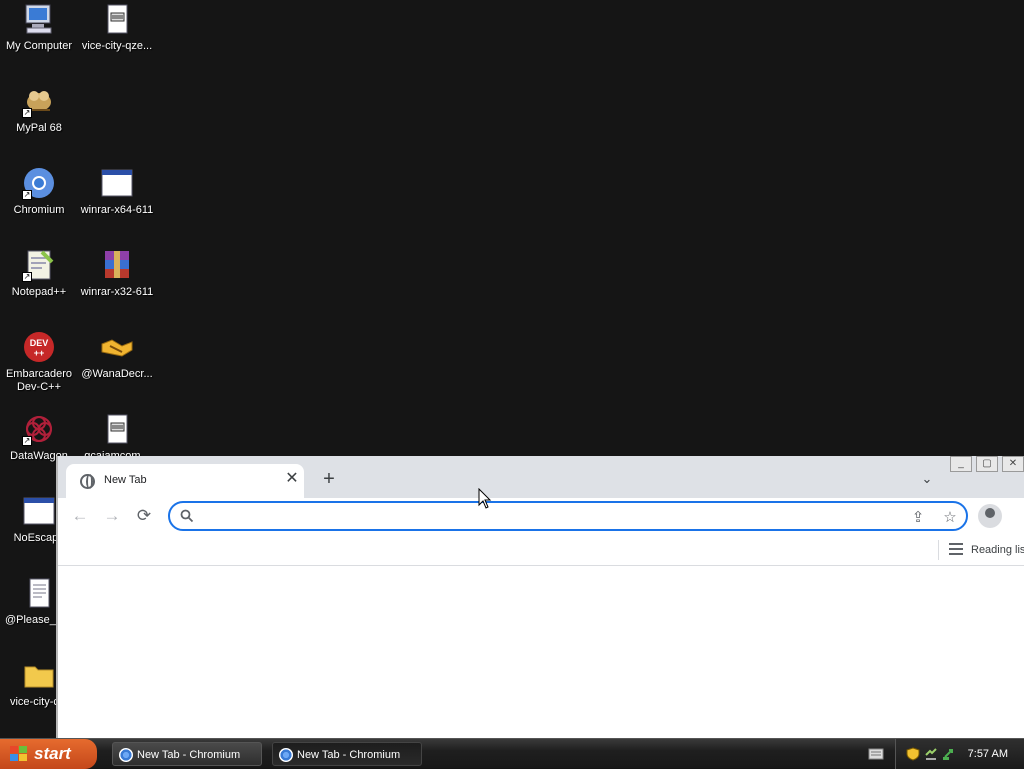 The height and width of the screenshot is (769, 1024). What do you see at coordinates (125, 480) in the screenshot?
I see `tab-title: New Tab` at bounding box center [125, 480].